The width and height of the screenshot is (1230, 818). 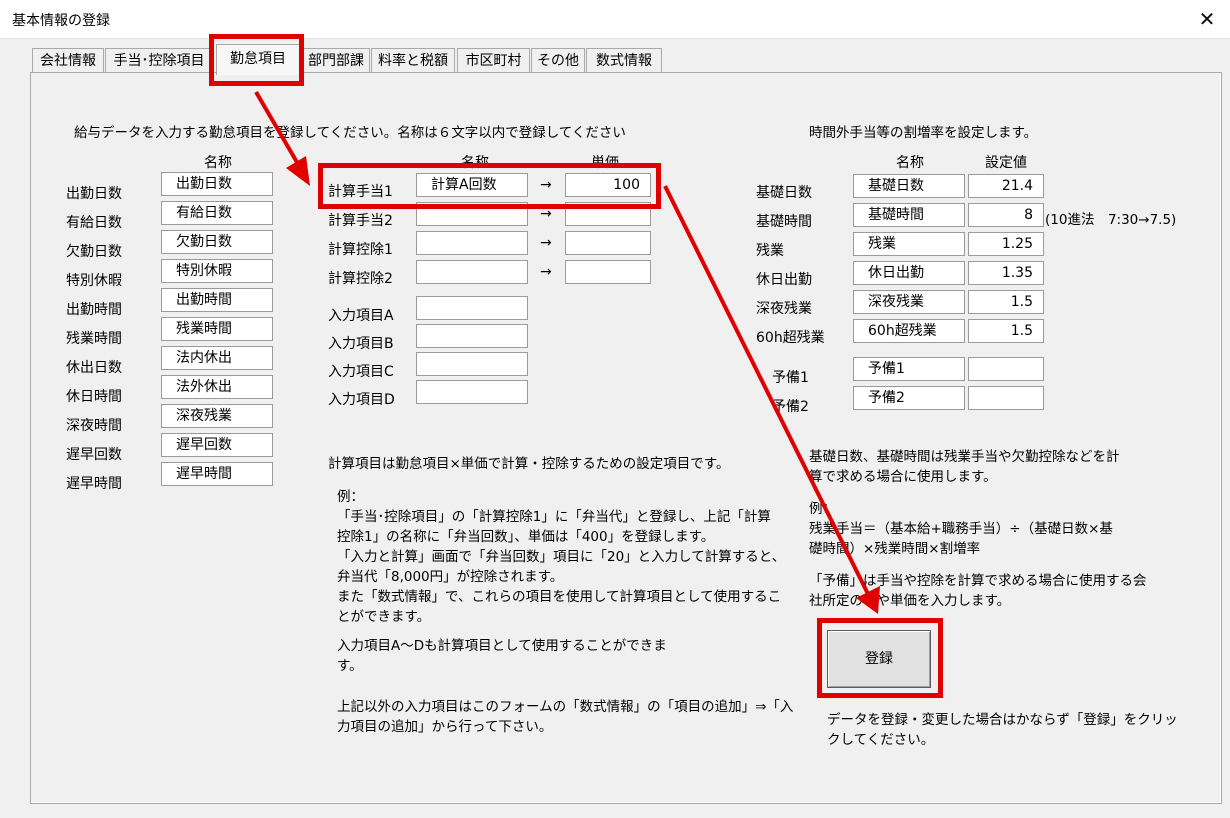 What do you see at coordinates (258, 59) in the screenshot?
I see `tab-attendance: 勤怠項目` at bounding box center [258, 59].